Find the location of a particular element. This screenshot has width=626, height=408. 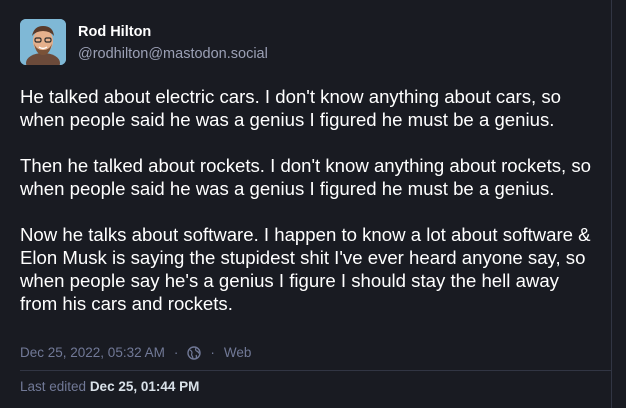

last-edited-date: Dec 25, 01:44 PM is located at coordinates (144, 386).